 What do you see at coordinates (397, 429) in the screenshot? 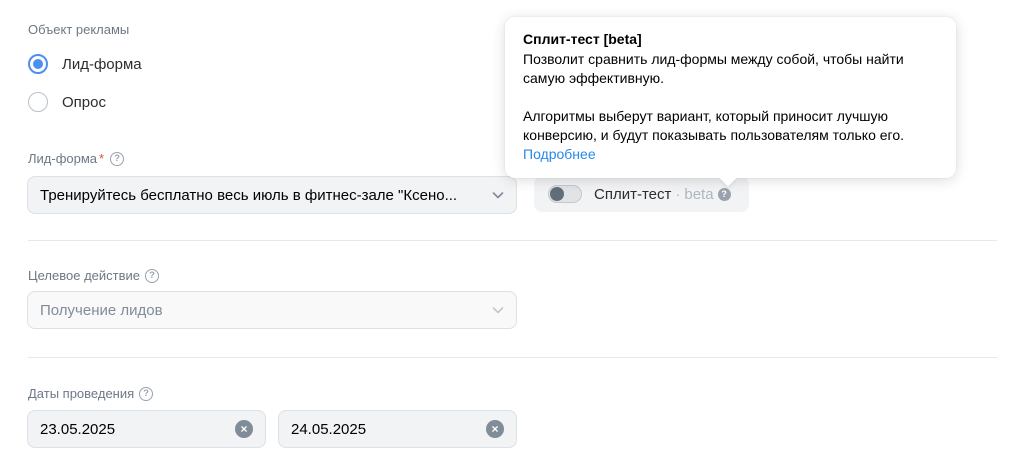
I see `end-date-field: 24.05.2025 ×` at bounding box center [397, 429].